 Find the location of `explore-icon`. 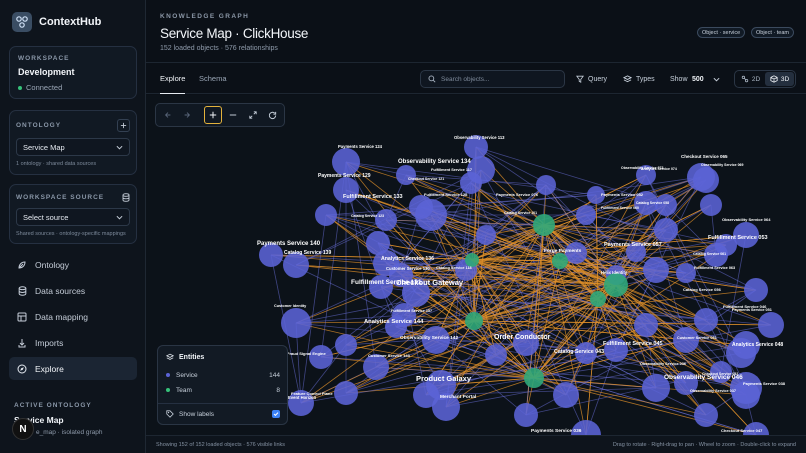

explore-icon is located at coordinates (22, 369).